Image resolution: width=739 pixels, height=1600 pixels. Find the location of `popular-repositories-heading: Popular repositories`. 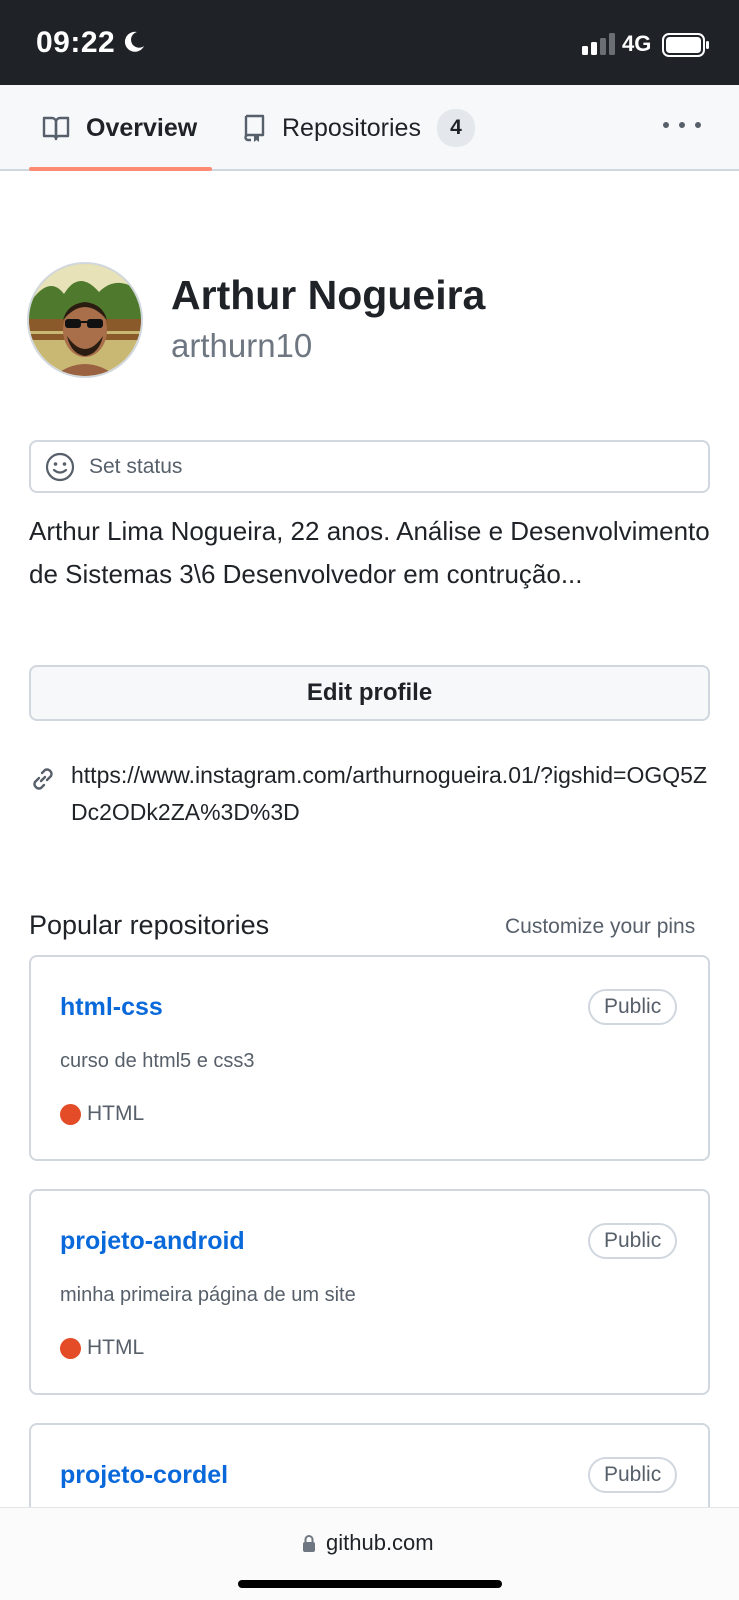

popular-repositories-heading: Popular repositories is located at coordinates (149, 925).